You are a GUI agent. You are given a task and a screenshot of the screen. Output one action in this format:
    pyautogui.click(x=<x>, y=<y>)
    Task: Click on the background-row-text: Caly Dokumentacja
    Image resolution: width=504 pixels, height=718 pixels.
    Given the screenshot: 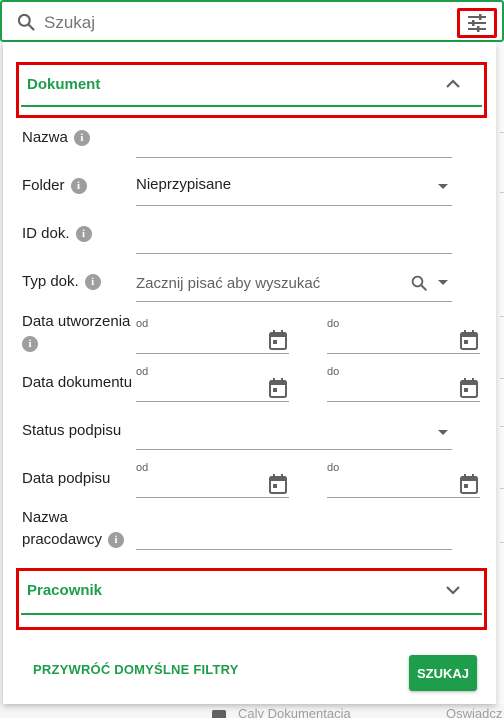 What is the action you would take?
    pyautogui.click(x=294, y=712)
    